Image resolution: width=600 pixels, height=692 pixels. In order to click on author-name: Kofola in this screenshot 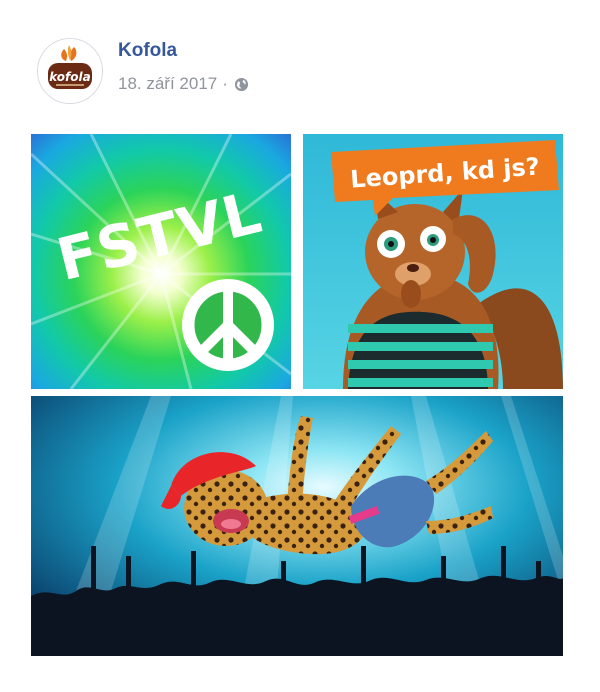, I will do `click(147, 51)`.